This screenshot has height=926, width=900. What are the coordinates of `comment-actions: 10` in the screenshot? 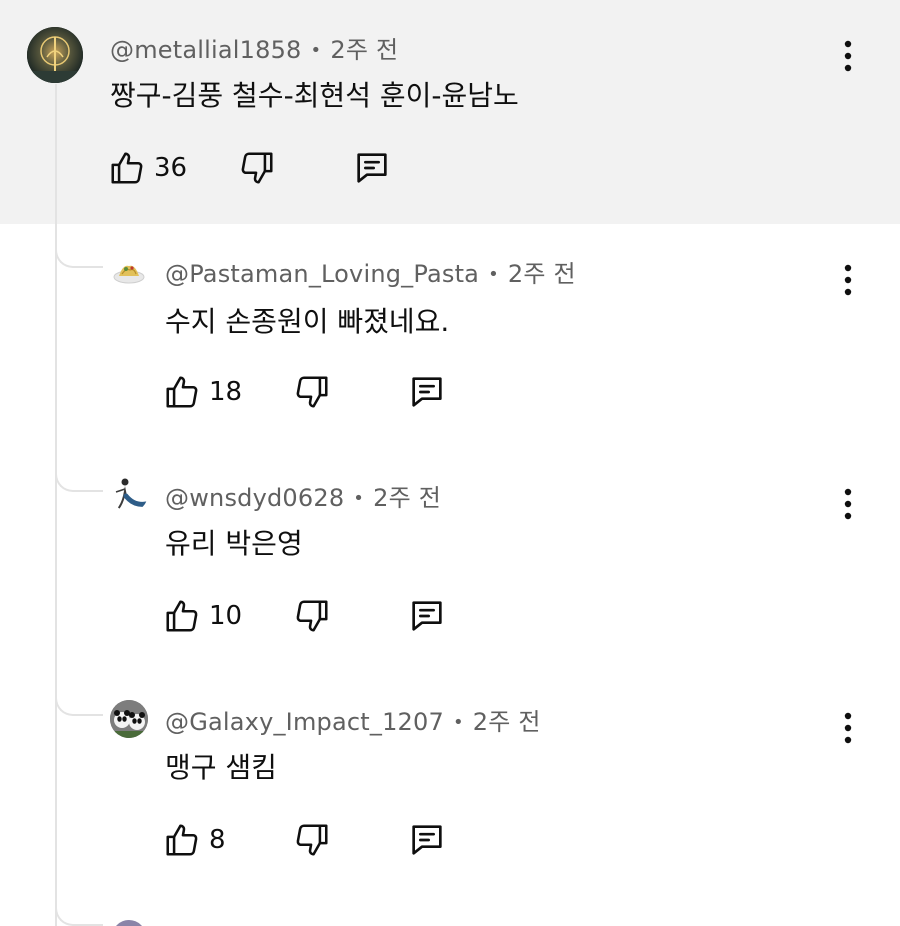 It's located at (313, 618).